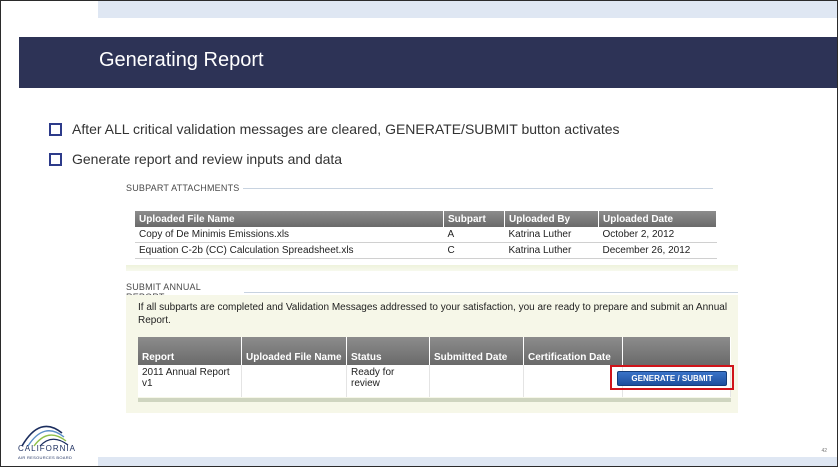 This screenshot has height=467, width=838. What do you see at coordinates (476, 381) in the screenshot?
I see `submitted-date-cell` at bounding box center [476, 381].